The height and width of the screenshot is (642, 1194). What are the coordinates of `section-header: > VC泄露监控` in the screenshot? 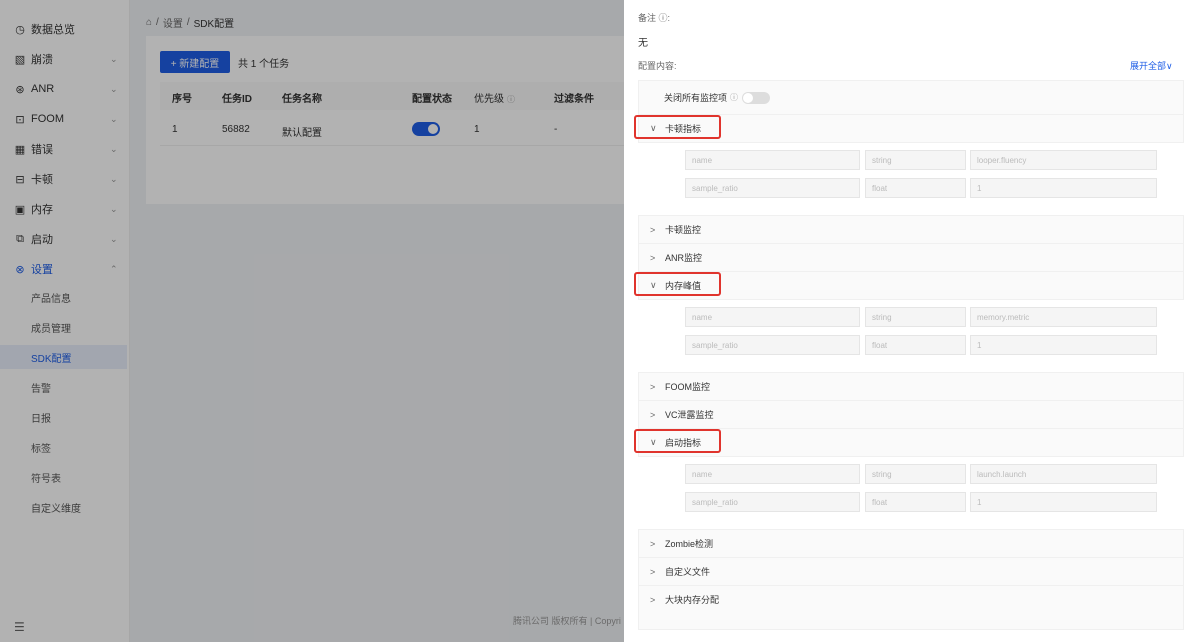 It's located at (911, 414).